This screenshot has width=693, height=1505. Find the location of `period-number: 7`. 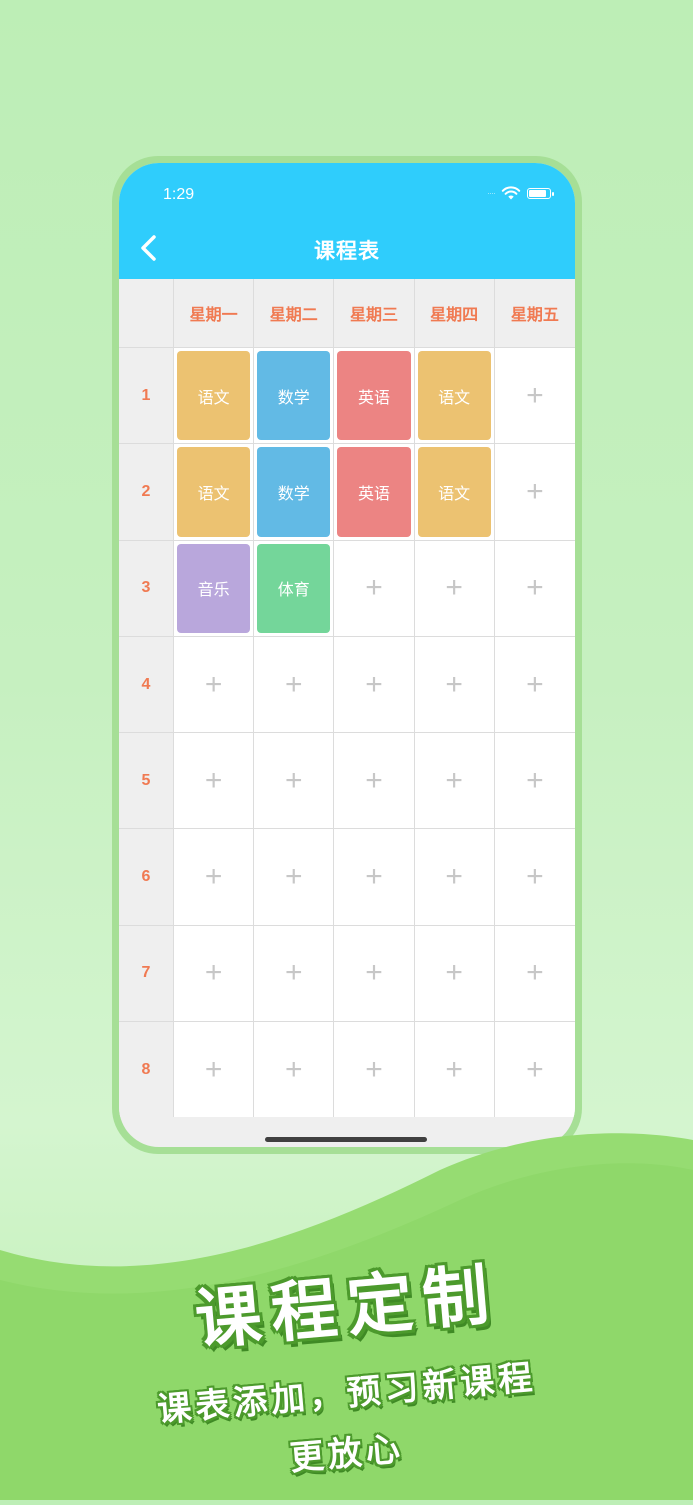

period-number: 7 is located at coordinates (146, 973).